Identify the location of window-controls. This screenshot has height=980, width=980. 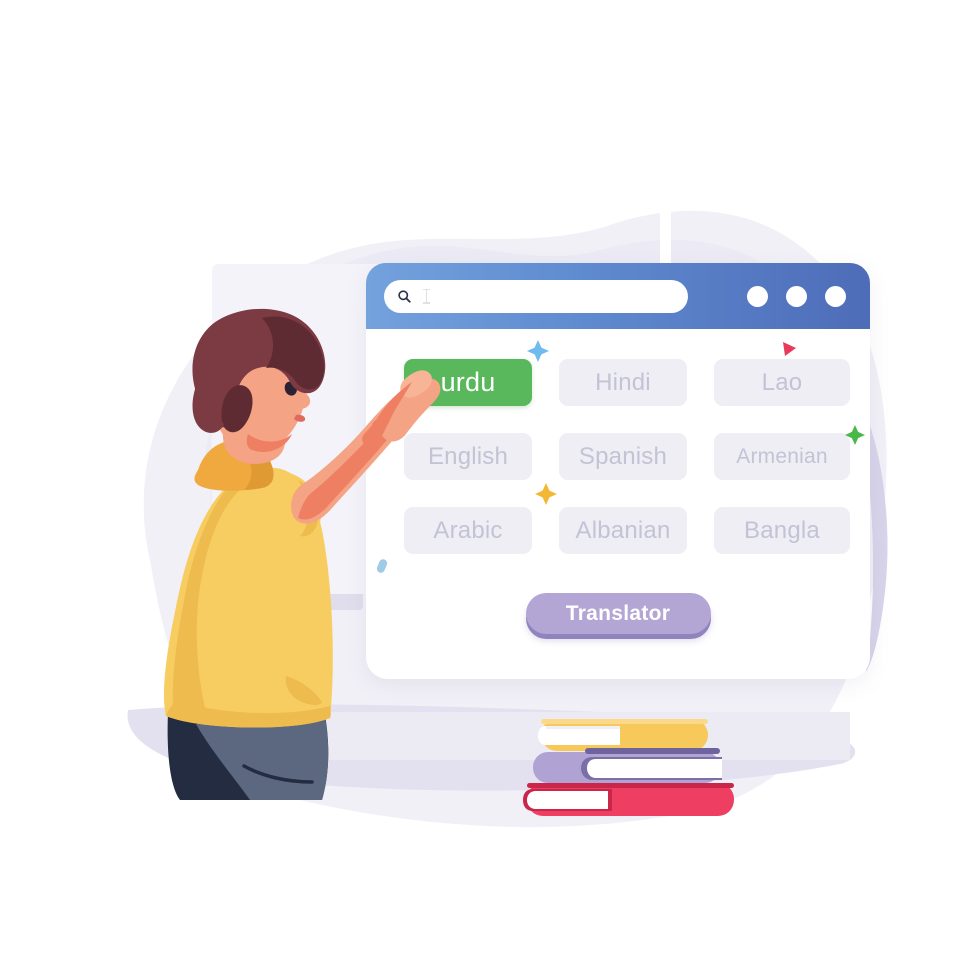
(800, 296).